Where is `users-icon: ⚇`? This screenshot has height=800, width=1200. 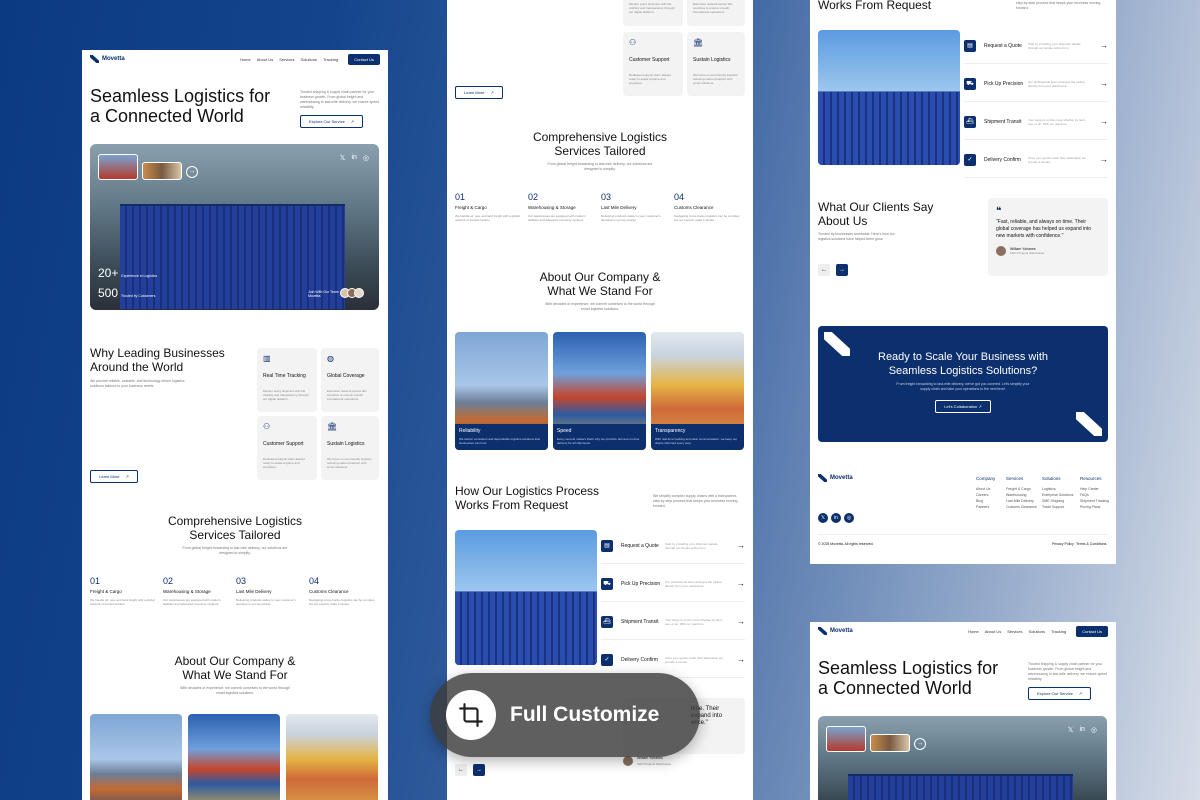 users-icon: ⚇ is located at coordinates (267, 426).